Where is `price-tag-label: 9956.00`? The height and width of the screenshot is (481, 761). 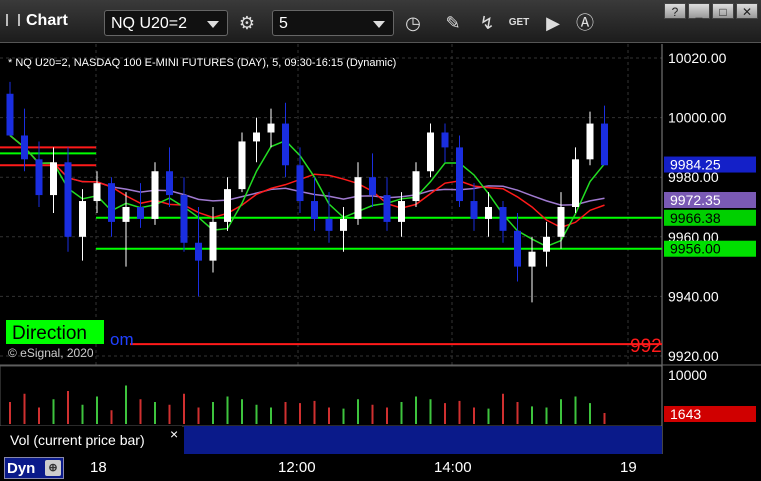
price-tag-label: 9956.00 is located at coordinates (695, 249).